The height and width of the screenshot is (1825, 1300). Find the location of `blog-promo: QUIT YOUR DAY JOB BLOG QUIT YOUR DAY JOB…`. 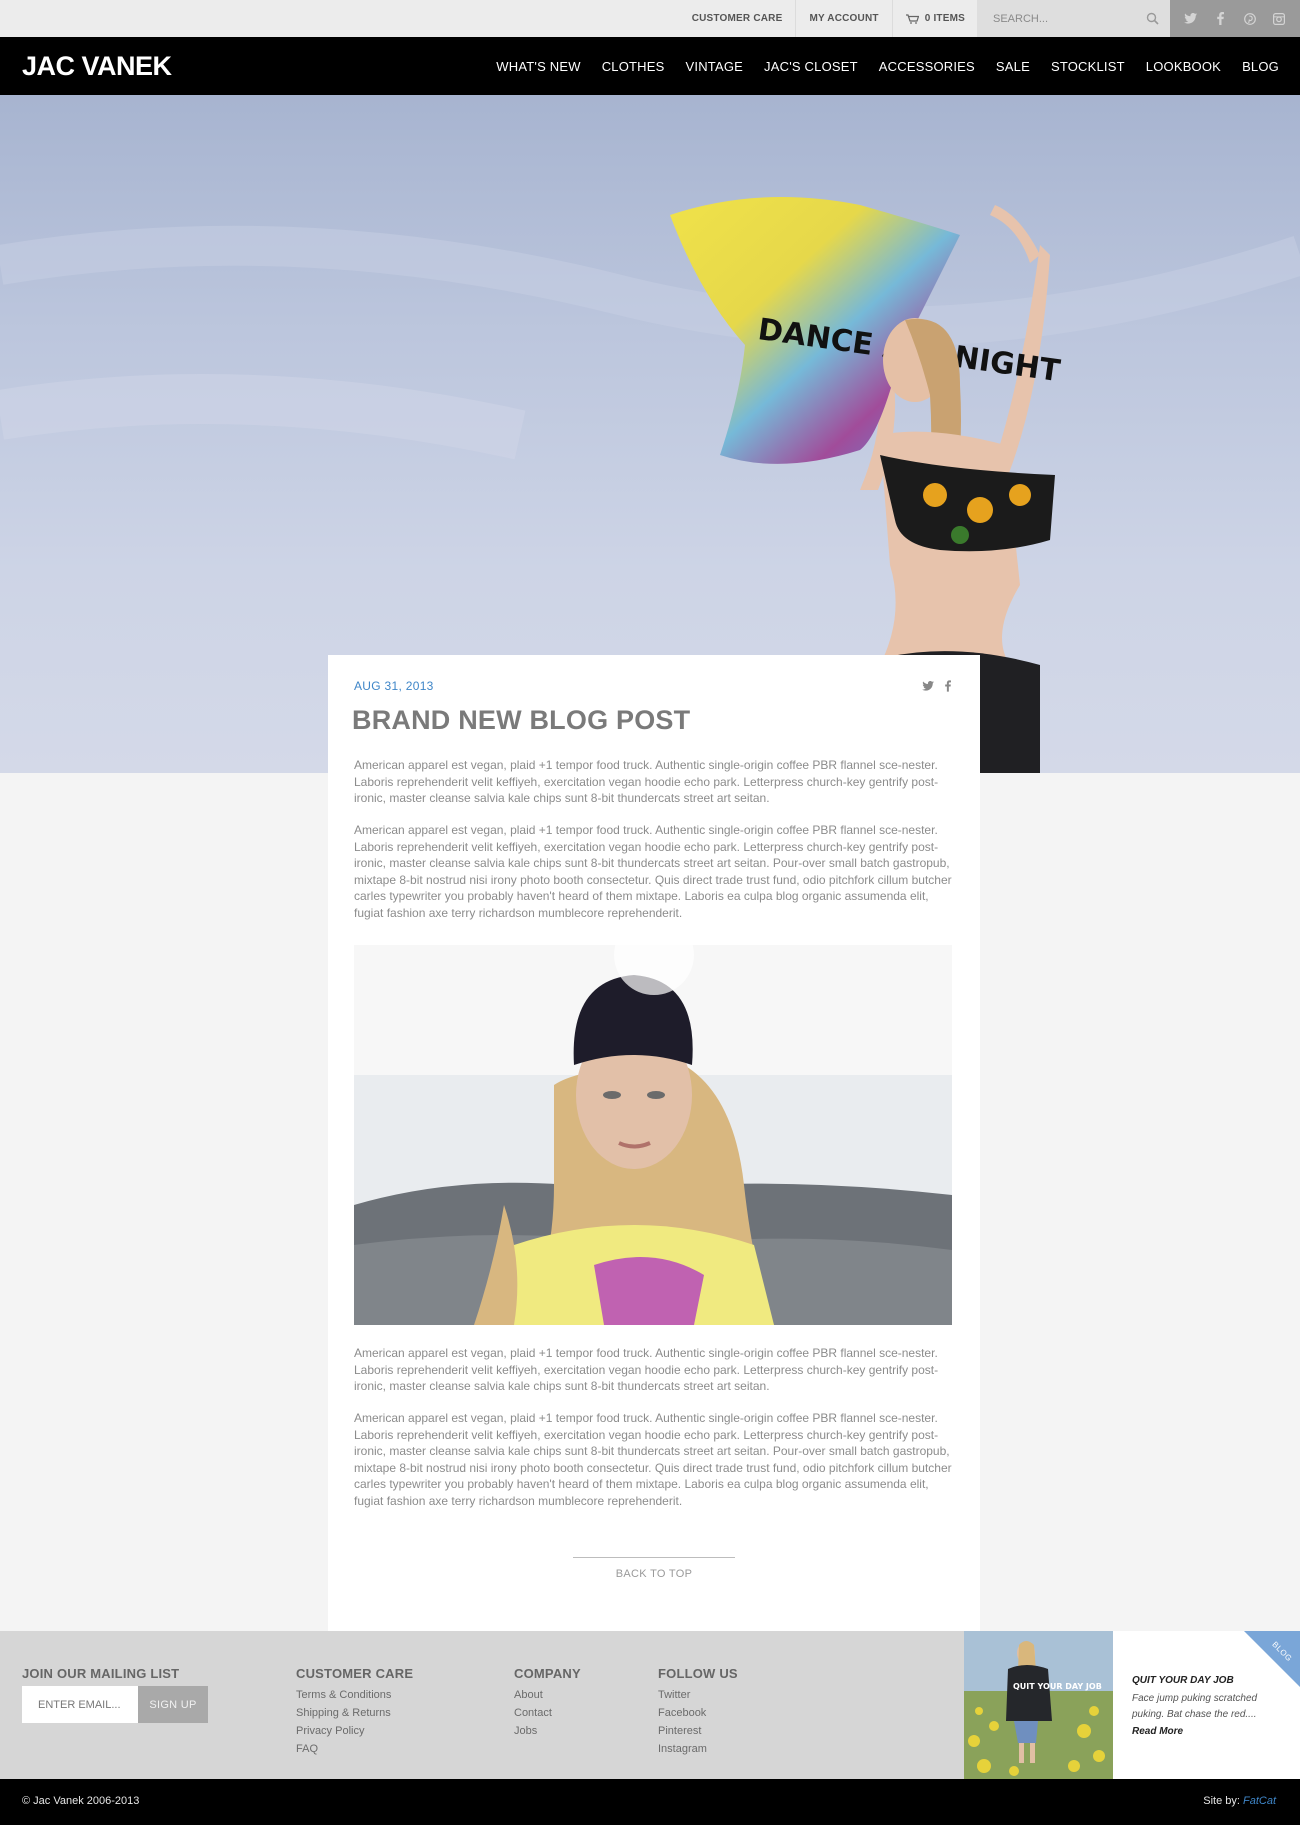

blog-promo: QUIT YOUR DAY JOB BLOG QUIT YOUR DAY JOB… is located at coordinates (1132, 1705).